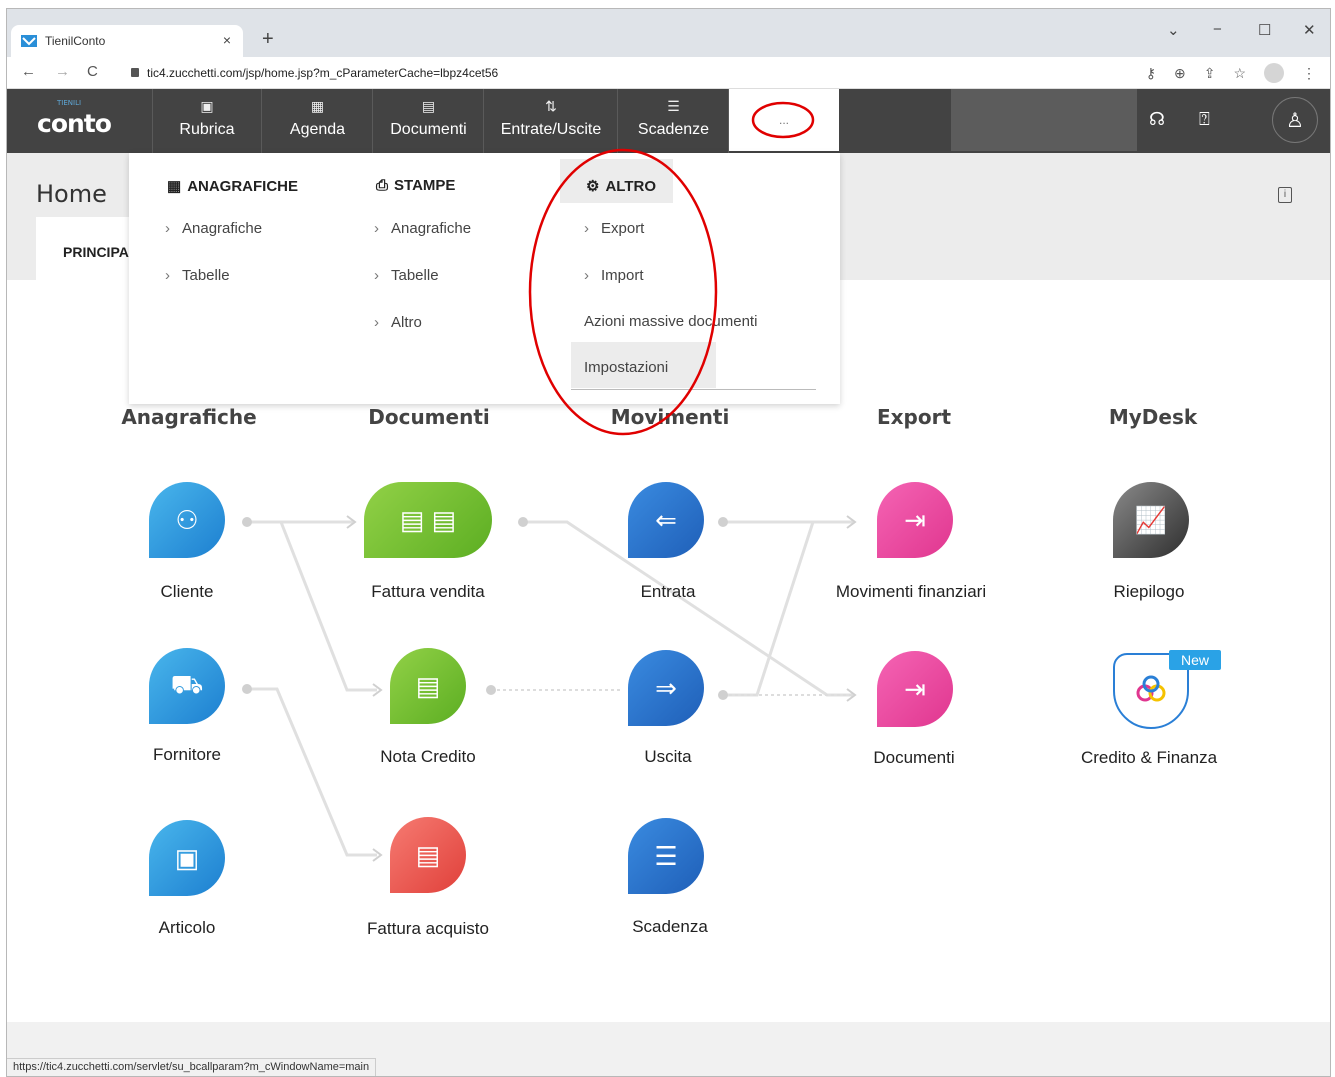 This screenshot has width=1335, height=1077. What do you see at coordinates (668, 33) in the screenshot?
I see `browser-tab-bar: TienilConto × + ⌄ − ☐ ✕` at bounding box center [668, 33].